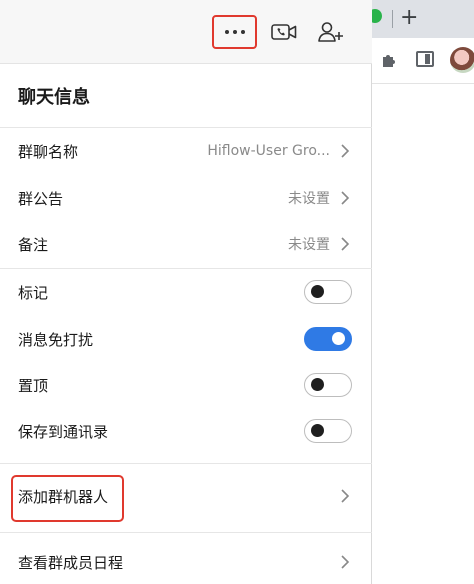 This screenshot has height=584, width=474. I want to click on side-panel-icon, so click(425, 59).